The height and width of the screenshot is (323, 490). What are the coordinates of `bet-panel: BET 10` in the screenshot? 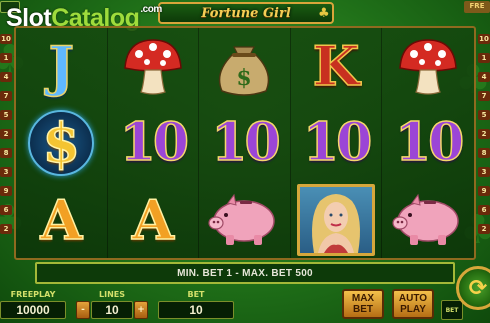 It's located at (196, 305).